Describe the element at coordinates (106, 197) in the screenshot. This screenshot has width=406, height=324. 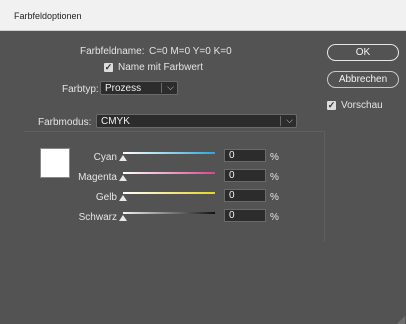
I see `yellow-label: Gelb` at that location.